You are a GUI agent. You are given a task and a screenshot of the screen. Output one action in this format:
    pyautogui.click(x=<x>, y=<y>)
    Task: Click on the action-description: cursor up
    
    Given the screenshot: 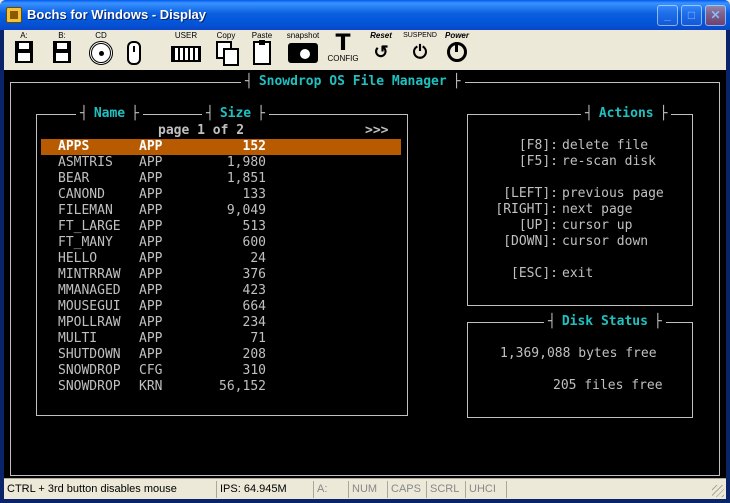 What is the action you would take?
    pyautogui.click(x=597, y=225)
    